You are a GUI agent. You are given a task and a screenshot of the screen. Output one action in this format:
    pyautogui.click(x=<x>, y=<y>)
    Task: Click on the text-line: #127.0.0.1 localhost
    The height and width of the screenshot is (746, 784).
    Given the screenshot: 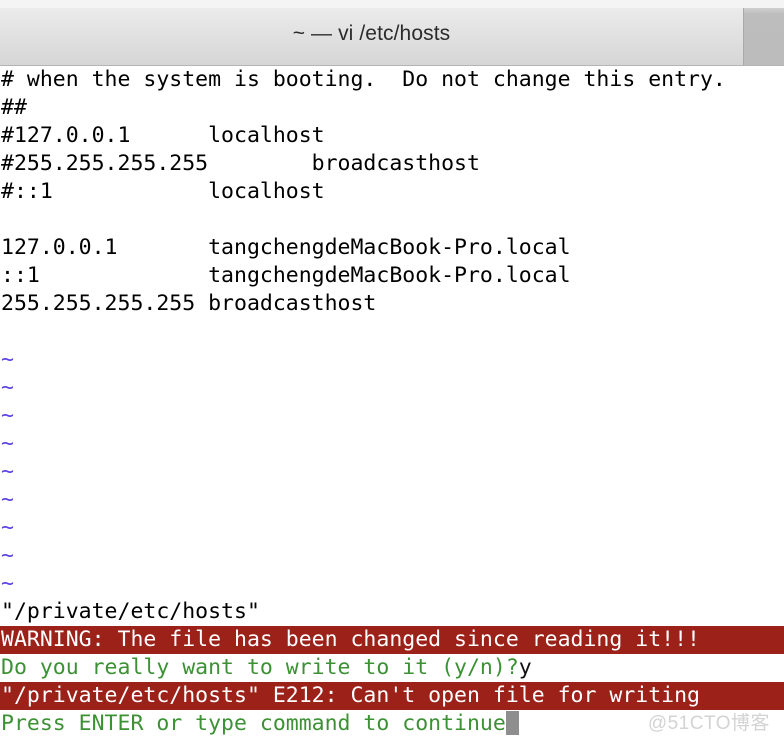 What is the action you would take?
    pyautogui.click(x=163, y=135)
    